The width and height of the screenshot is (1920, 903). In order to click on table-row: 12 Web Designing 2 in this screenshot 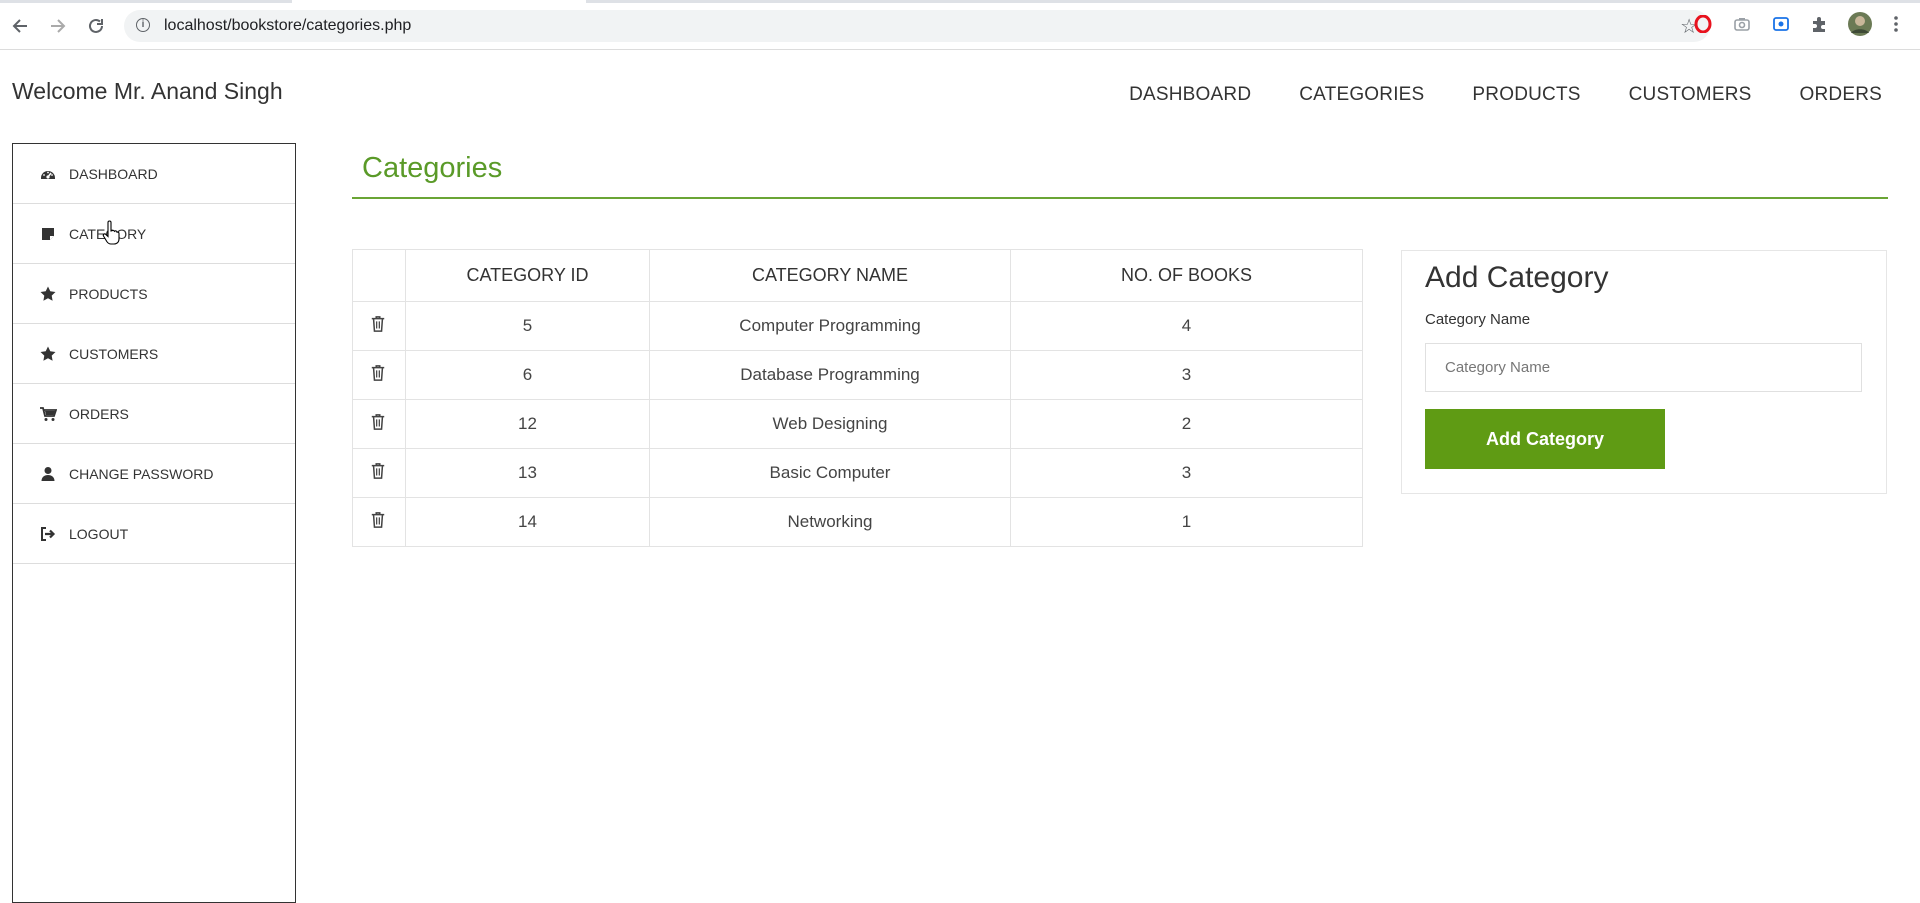, I will do `click(857, 424)`.